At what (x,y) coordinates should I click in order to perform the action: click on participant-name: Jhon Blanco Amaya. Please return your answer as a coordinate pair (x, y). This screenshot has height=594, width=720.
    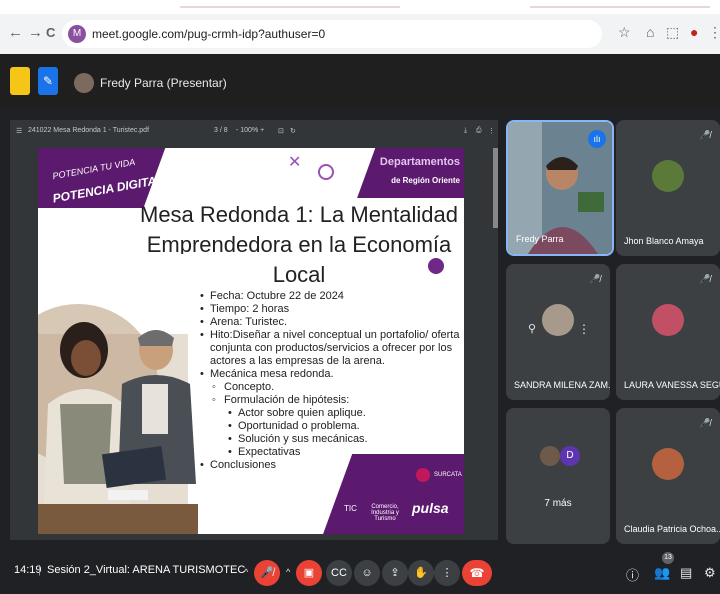
    Looking at the image, I should click on (664, 241).